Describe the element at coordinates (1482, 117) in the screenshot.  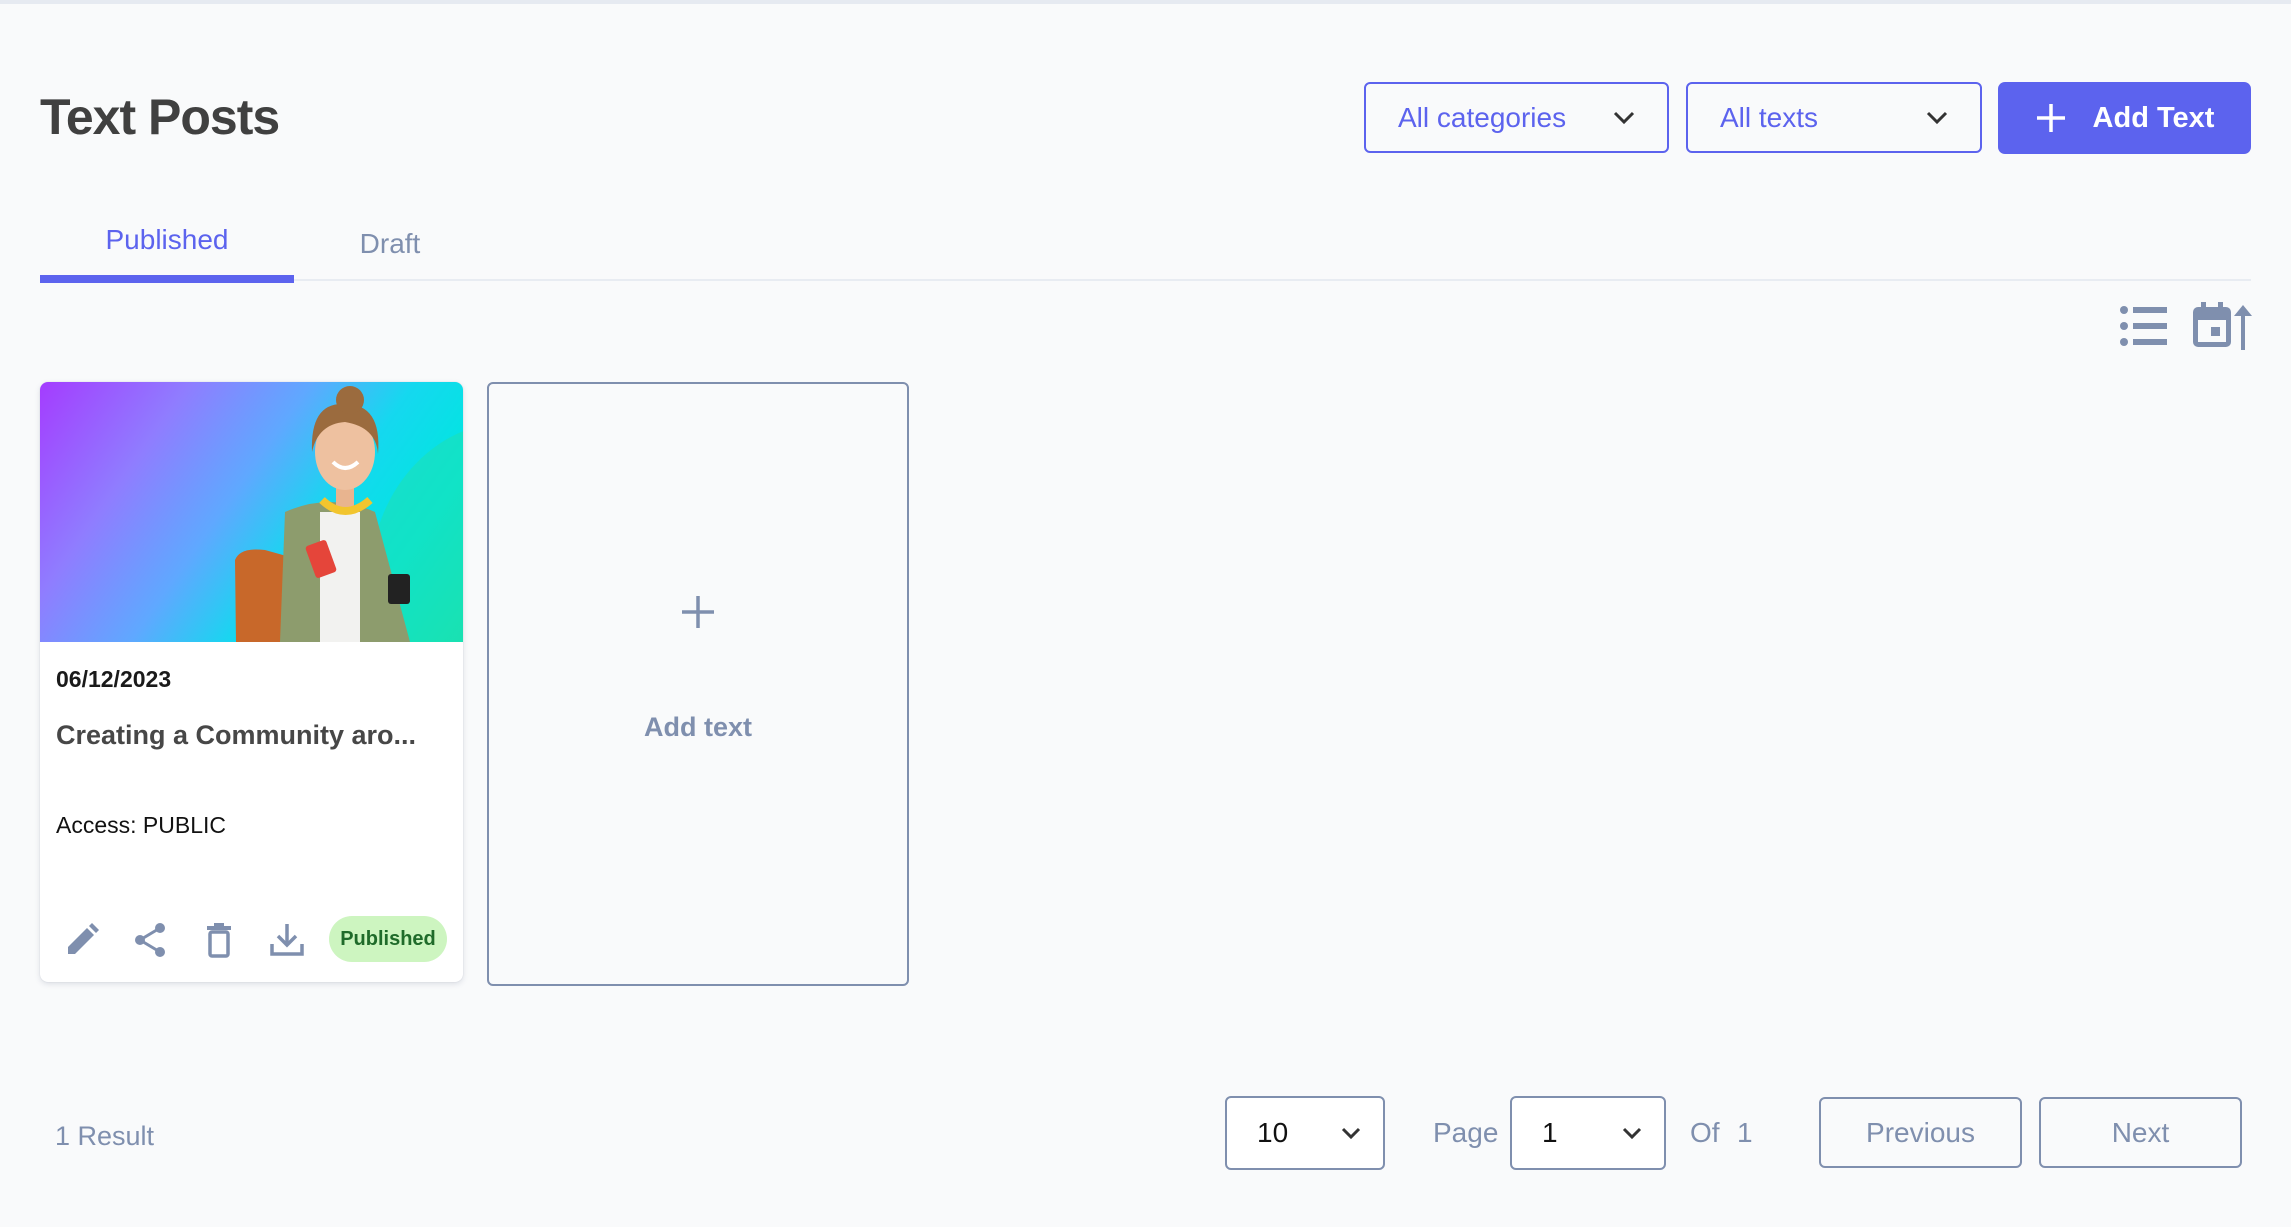
I see `category-filter-value: All categories` at that location.